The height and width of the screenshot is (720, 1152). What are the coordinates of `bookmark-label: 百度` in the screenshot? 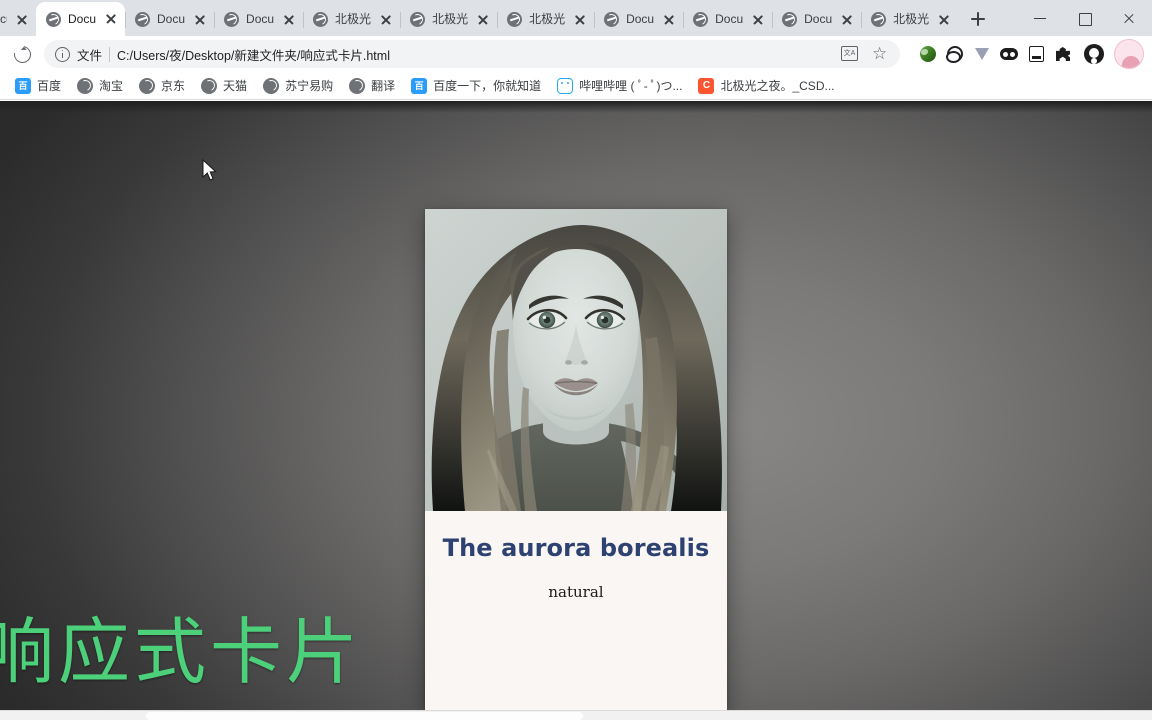 It's located at (49, 86).